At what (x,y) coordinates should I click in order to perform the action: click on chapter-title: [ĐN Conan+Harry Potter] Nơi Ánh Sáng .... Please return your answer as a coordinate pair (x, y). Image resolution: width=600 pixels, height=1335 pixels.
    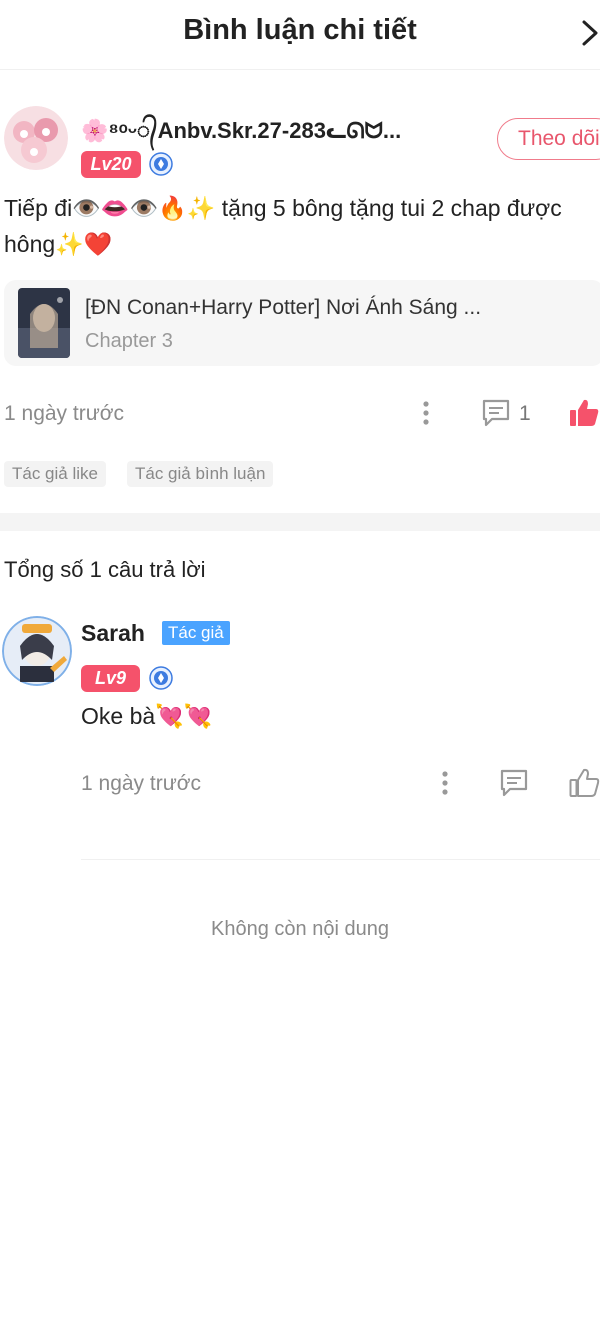
    Looking at the image, I should click on (283, 307).